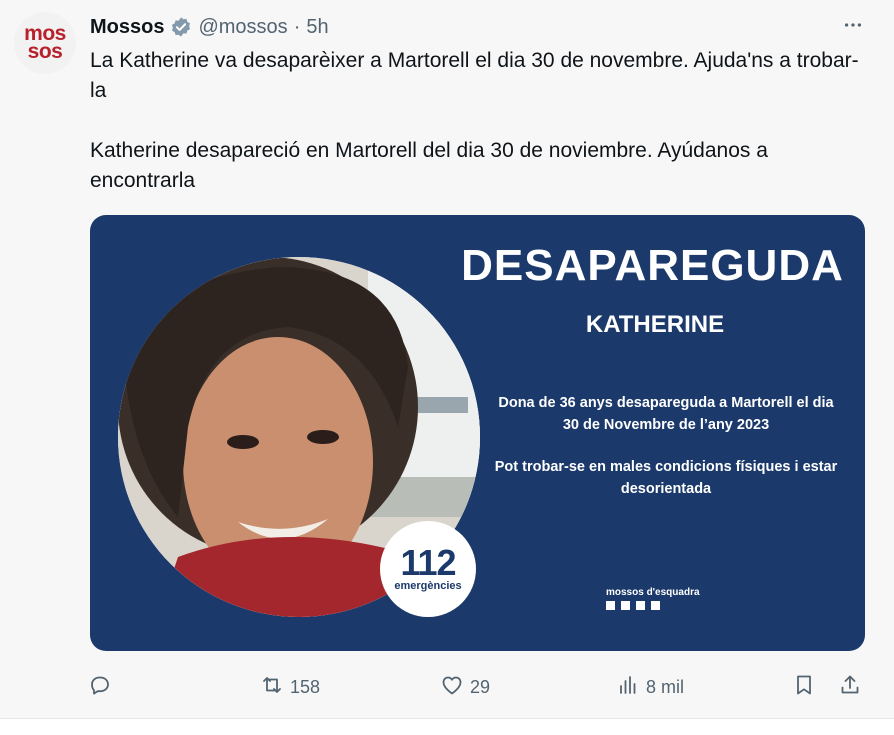  What do you see at coordinates (317, 27) in the screenshot?
I see `tweet-time: 5h` at bounding box center [317, 27].